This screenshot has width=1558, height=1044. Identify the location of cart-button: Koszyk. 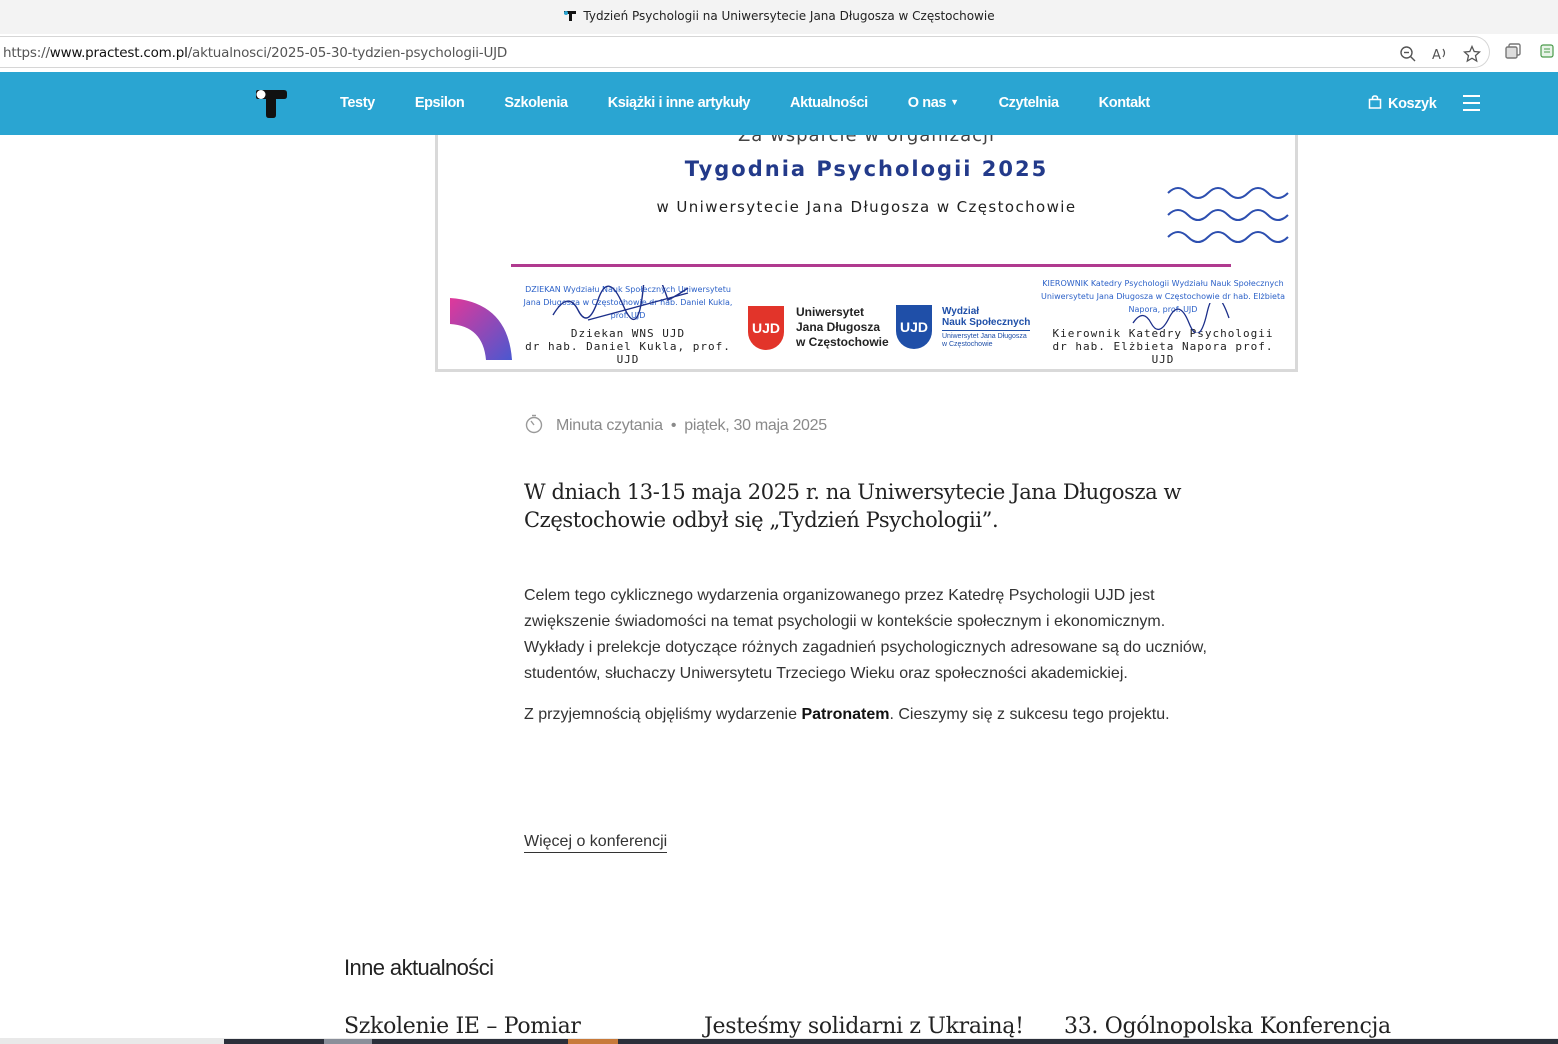
(1402, 103).